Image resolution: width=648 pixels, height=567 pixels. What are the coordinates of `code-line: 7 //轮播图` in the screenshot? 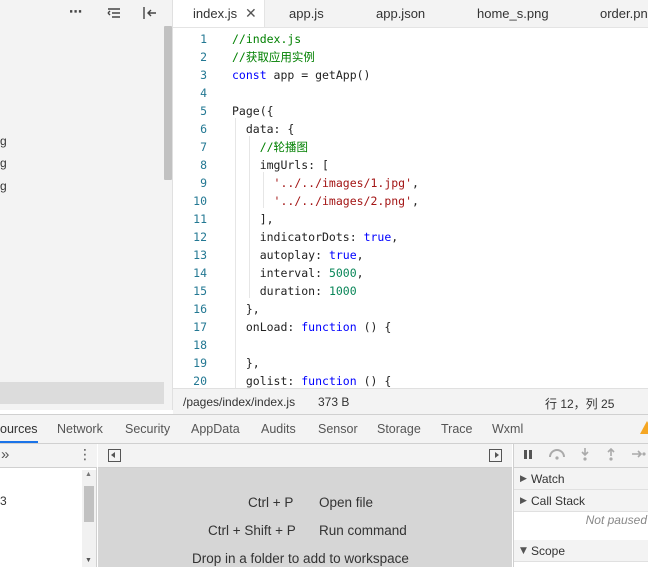 It's located at (410, 147).